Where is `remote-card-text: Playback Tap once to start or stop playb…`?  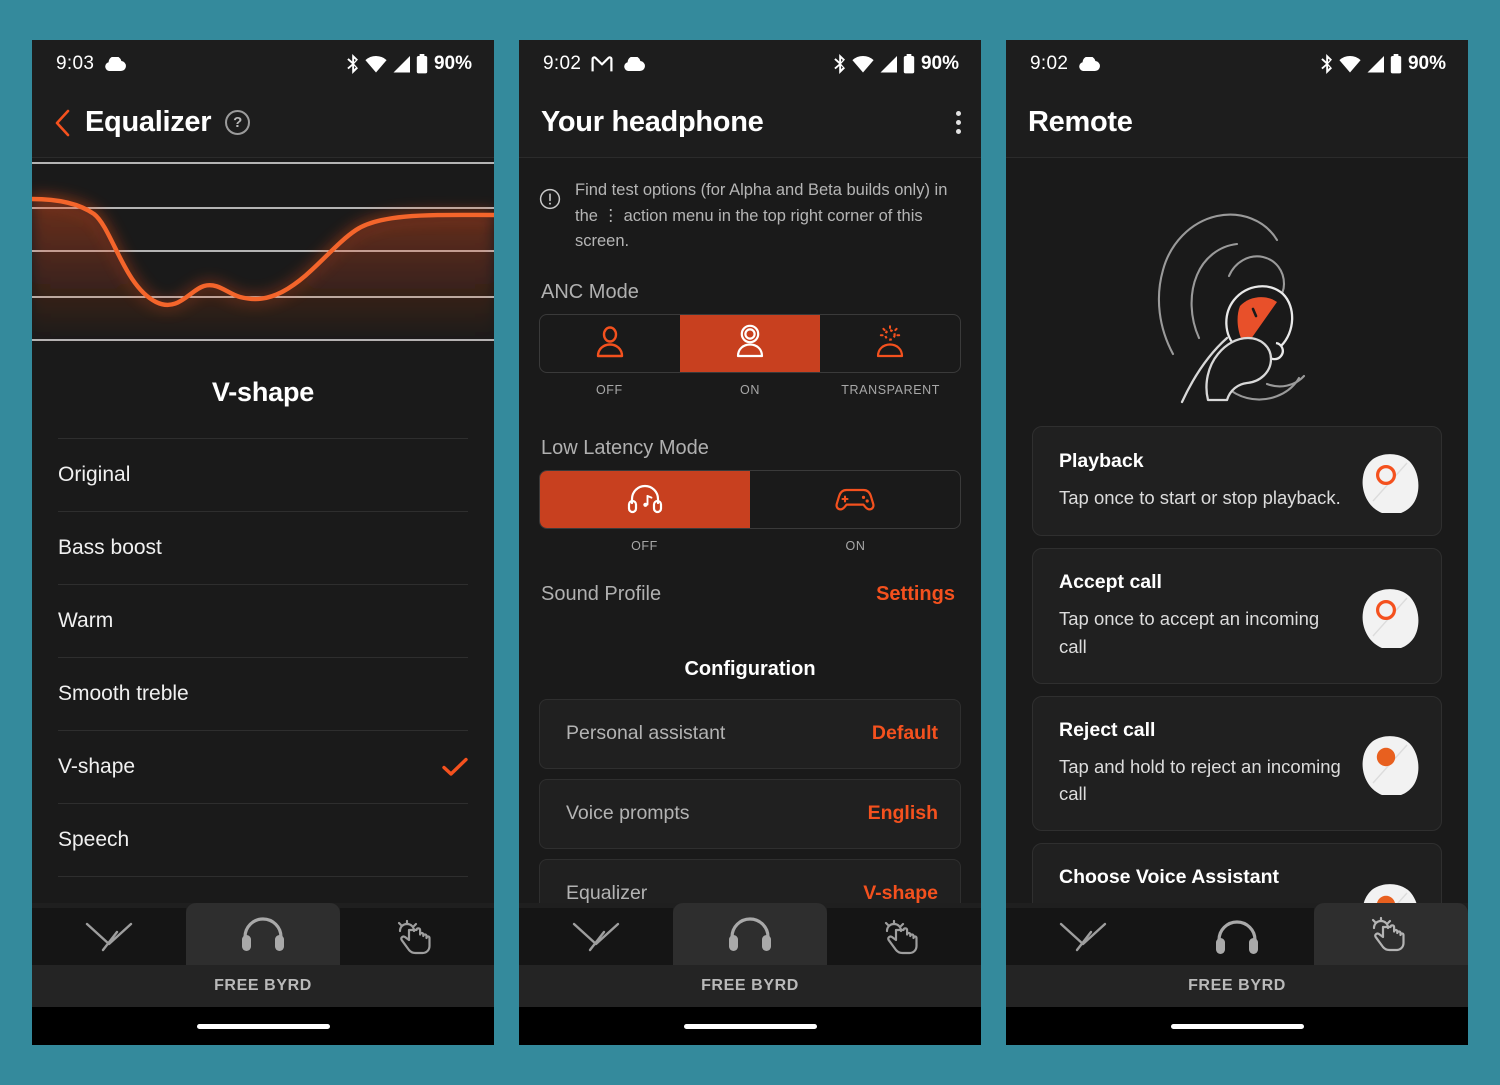
remote-card-text: Playback Tap once to start or stop playb… is located at coordinates (1200, 481).